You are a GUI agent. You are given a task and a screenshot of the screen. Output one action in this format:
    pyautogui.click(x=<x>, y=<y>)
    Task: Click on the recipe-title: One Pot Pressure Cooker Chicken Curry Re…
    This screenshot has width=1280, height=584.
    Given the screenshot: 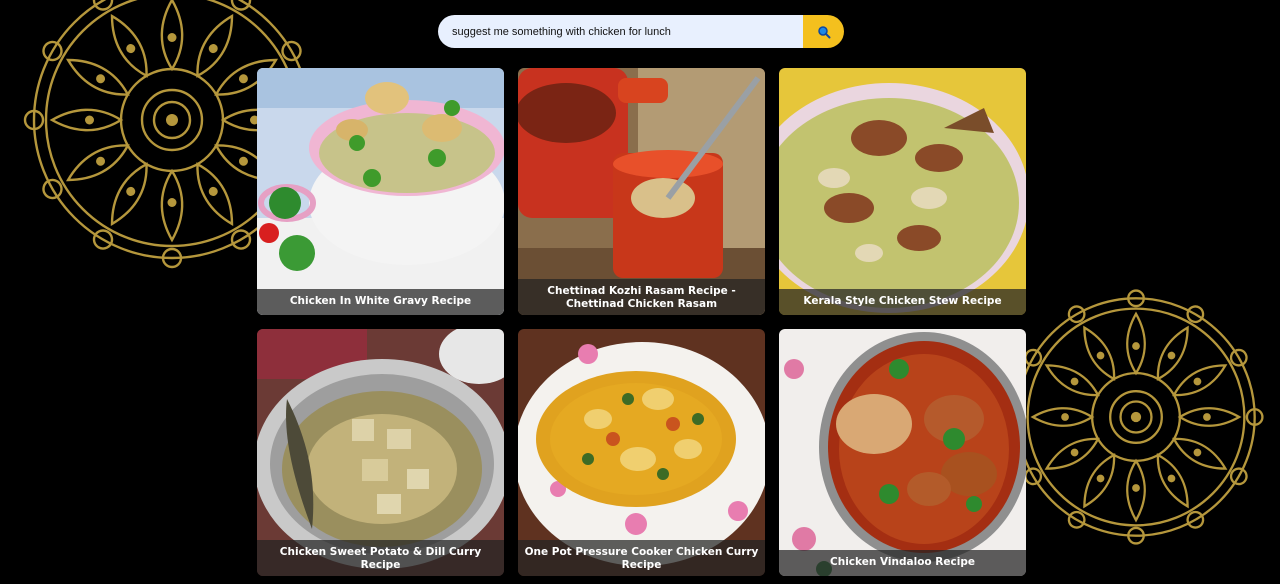 What is the action you would take?
    pyautogui.click(x=641, y=558)
    